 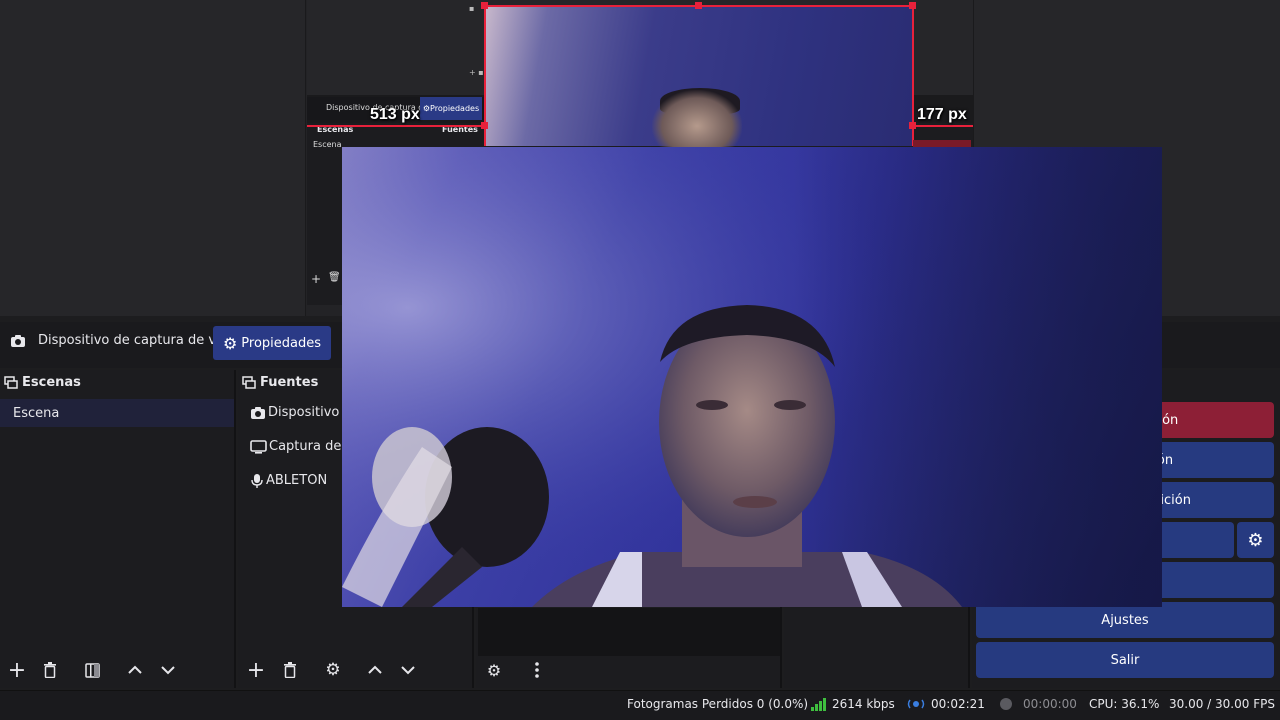 I want to click on move-source-down-button, so click(x=408, y=670).